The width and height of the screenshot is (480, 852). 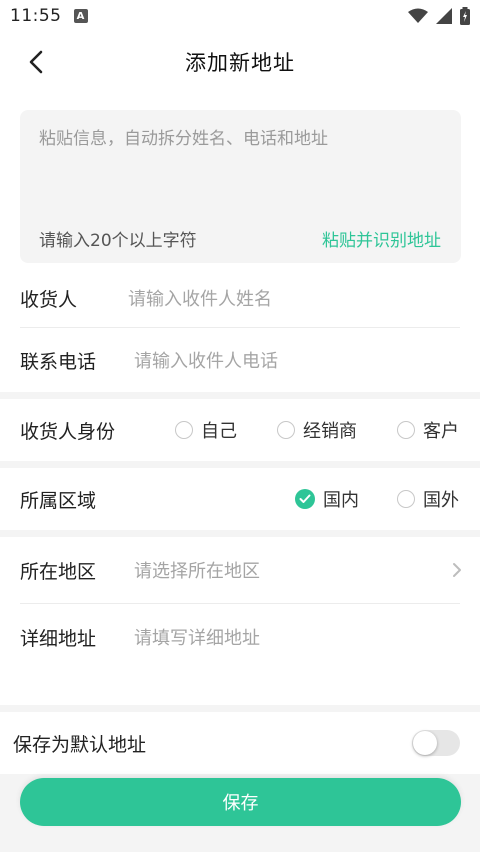 What do you see at coordinates (80, 744) in the screenshot?
I see `default-label: 保存为默认地址` at bounding box center [80, 744].